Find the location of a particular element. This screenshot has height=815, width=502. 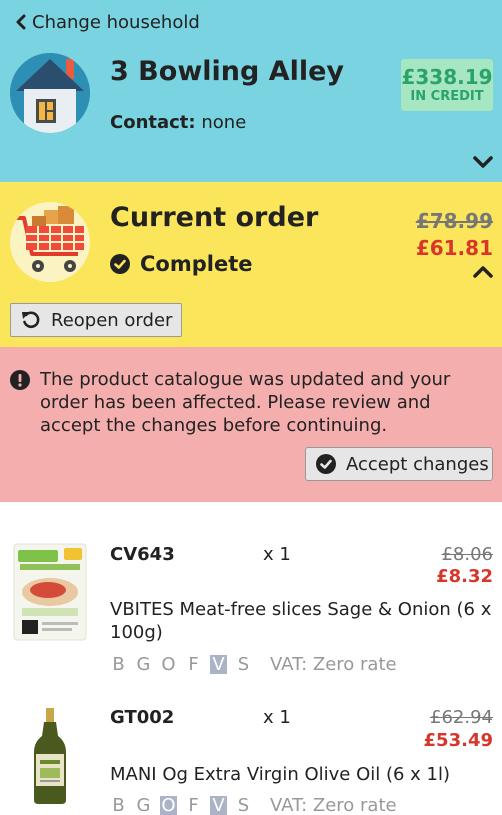

household-contact: Contact: none is located at coordinates (178, 122).